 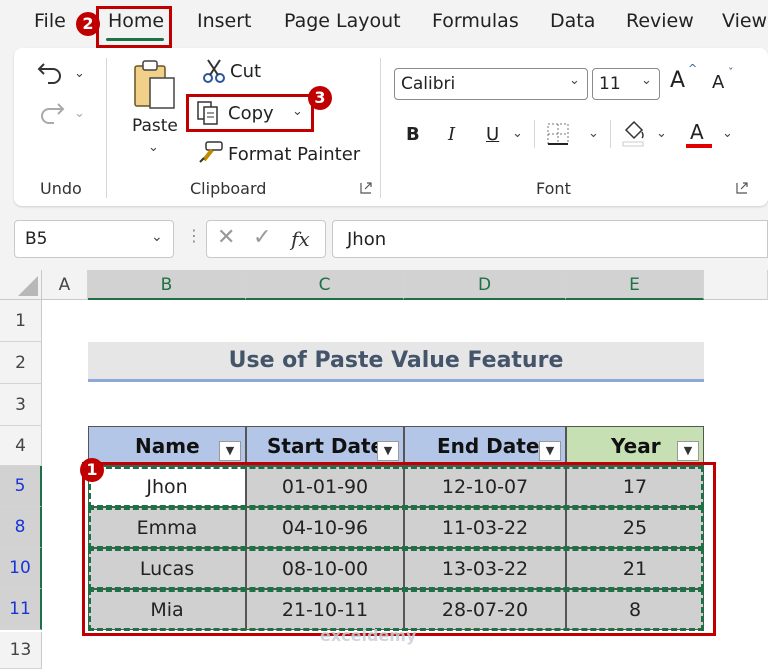 I want to click on header-name: Name ▼, so click(x=167, y=446).